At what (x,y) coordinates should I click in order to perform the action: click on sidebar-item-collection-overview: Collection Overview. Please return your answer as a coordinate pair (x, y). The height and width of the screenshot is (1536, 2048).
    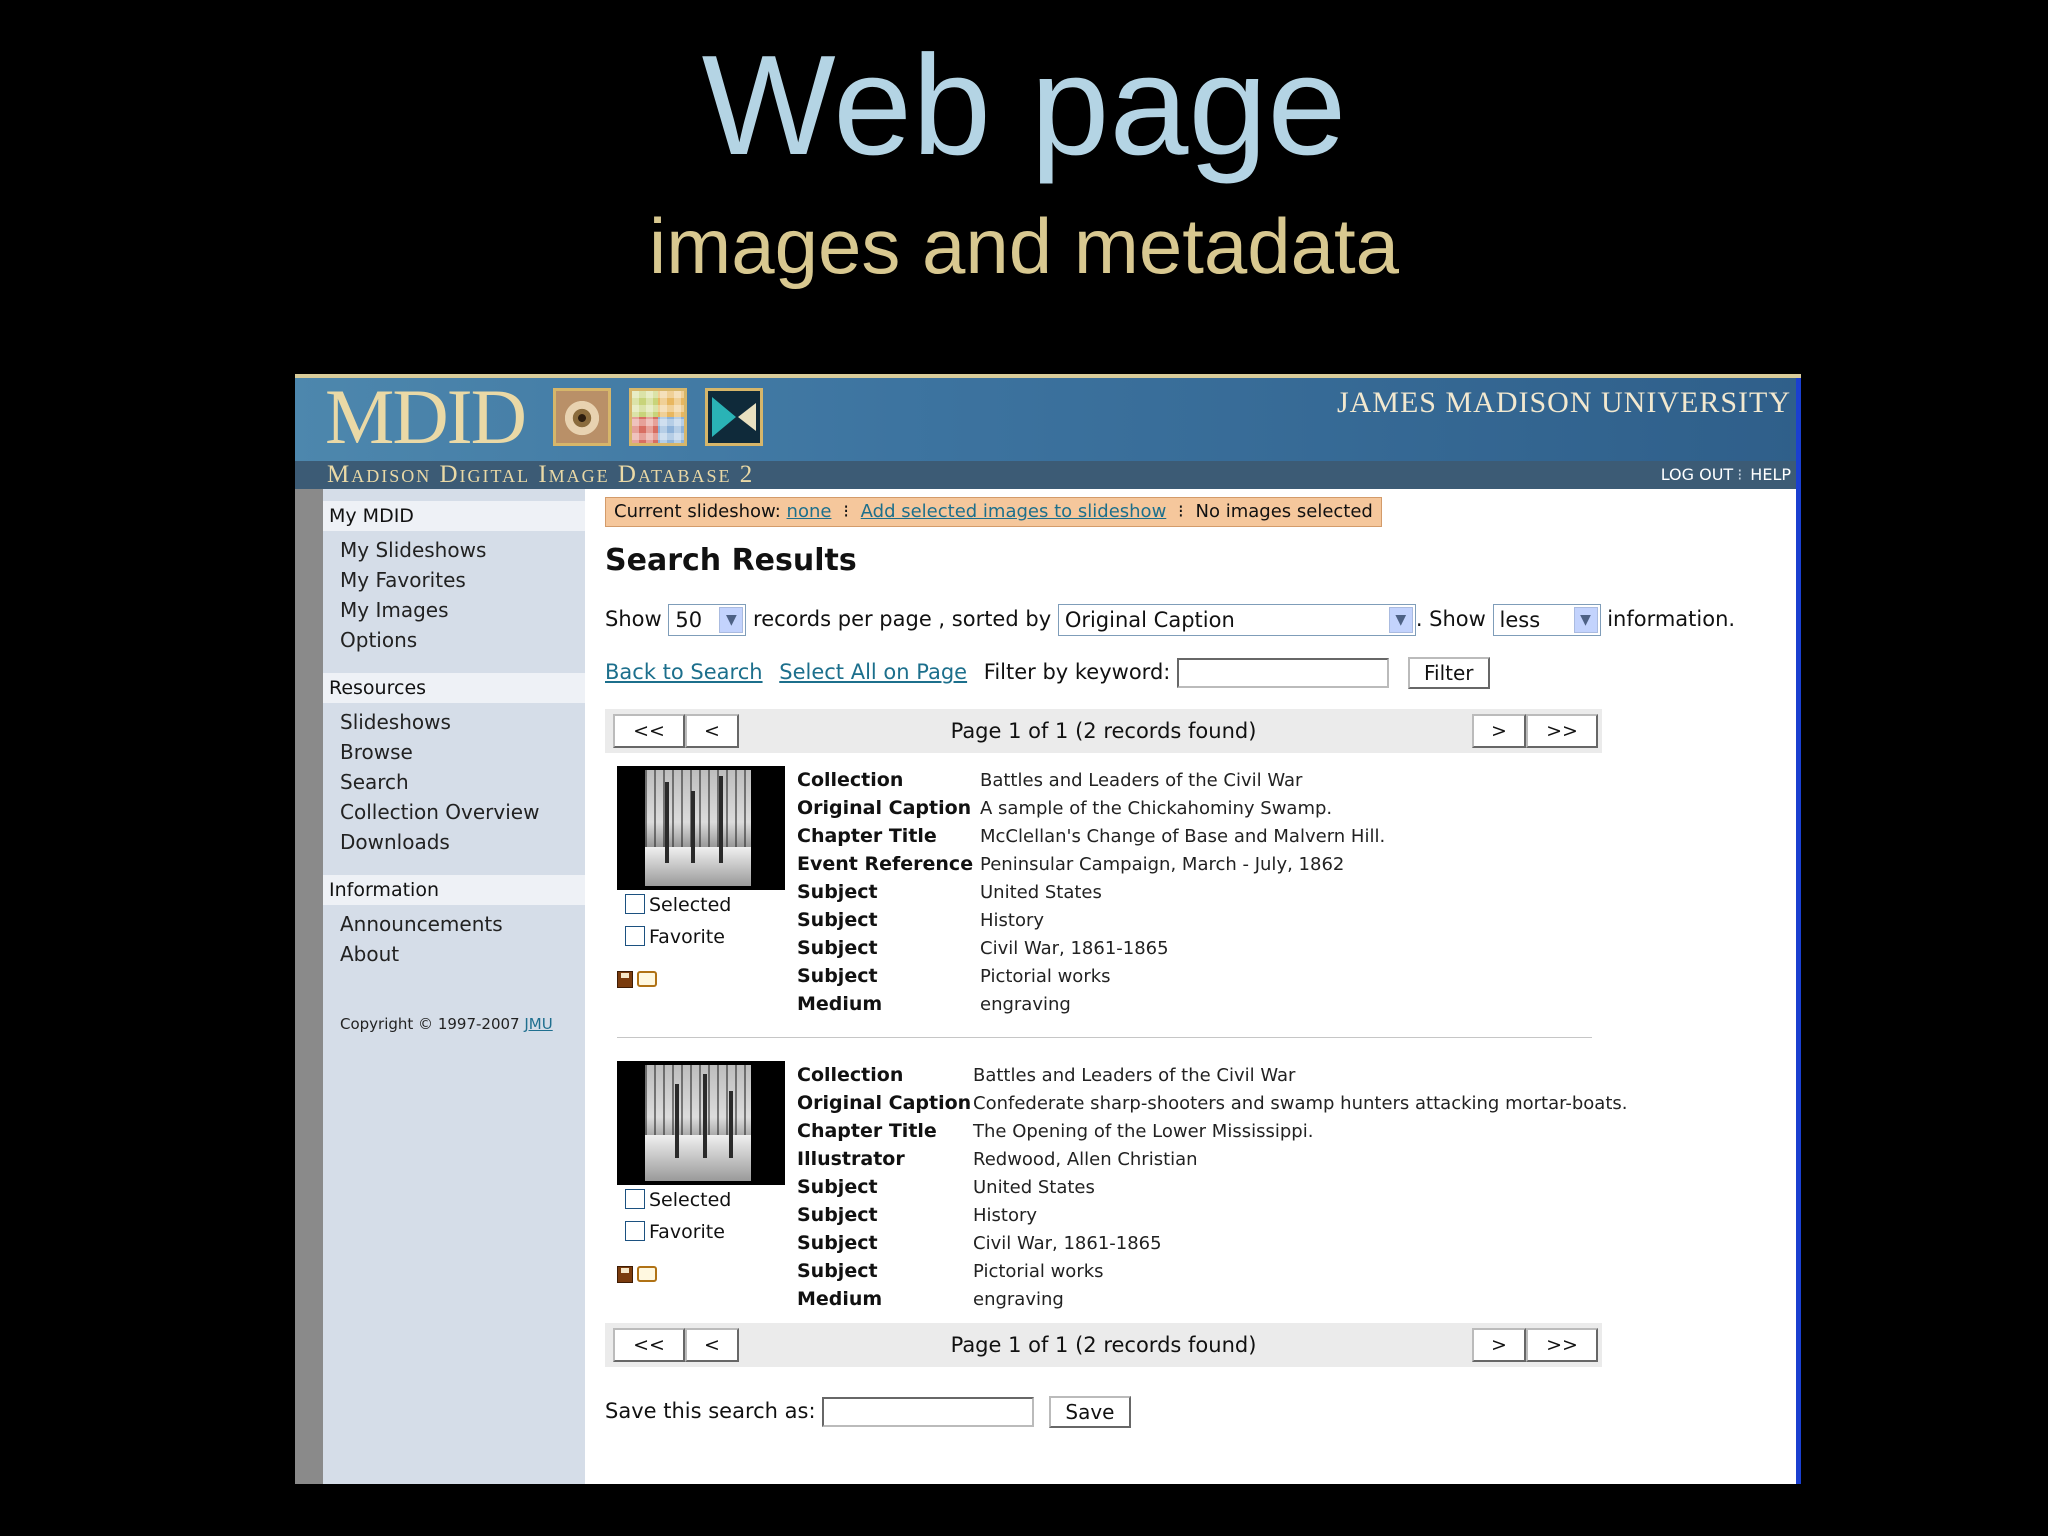
    Looking at the image, I should click on (454, 812).